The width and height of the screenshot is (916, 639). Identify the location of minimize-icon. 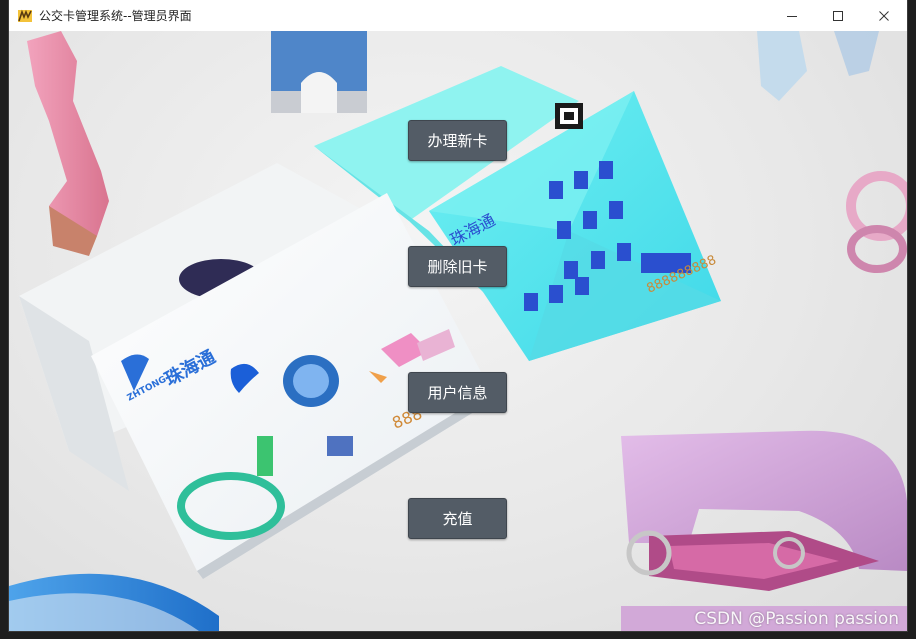
(792, 16).